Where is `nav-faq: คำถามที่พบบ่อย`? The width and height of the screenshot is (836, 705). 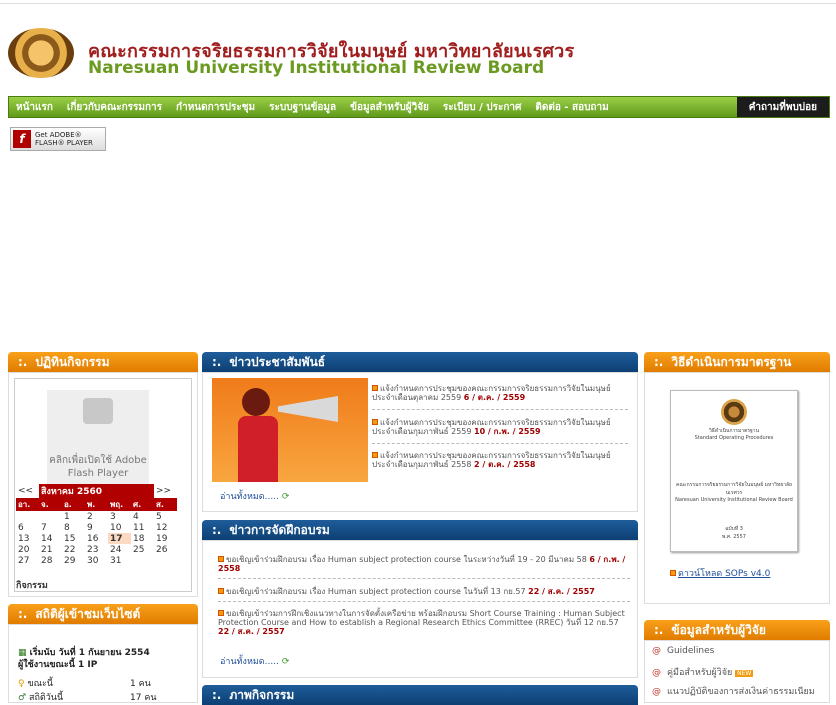 nav-faq: คำถามที่พบบ่อย is located at coordinates (782, 107).